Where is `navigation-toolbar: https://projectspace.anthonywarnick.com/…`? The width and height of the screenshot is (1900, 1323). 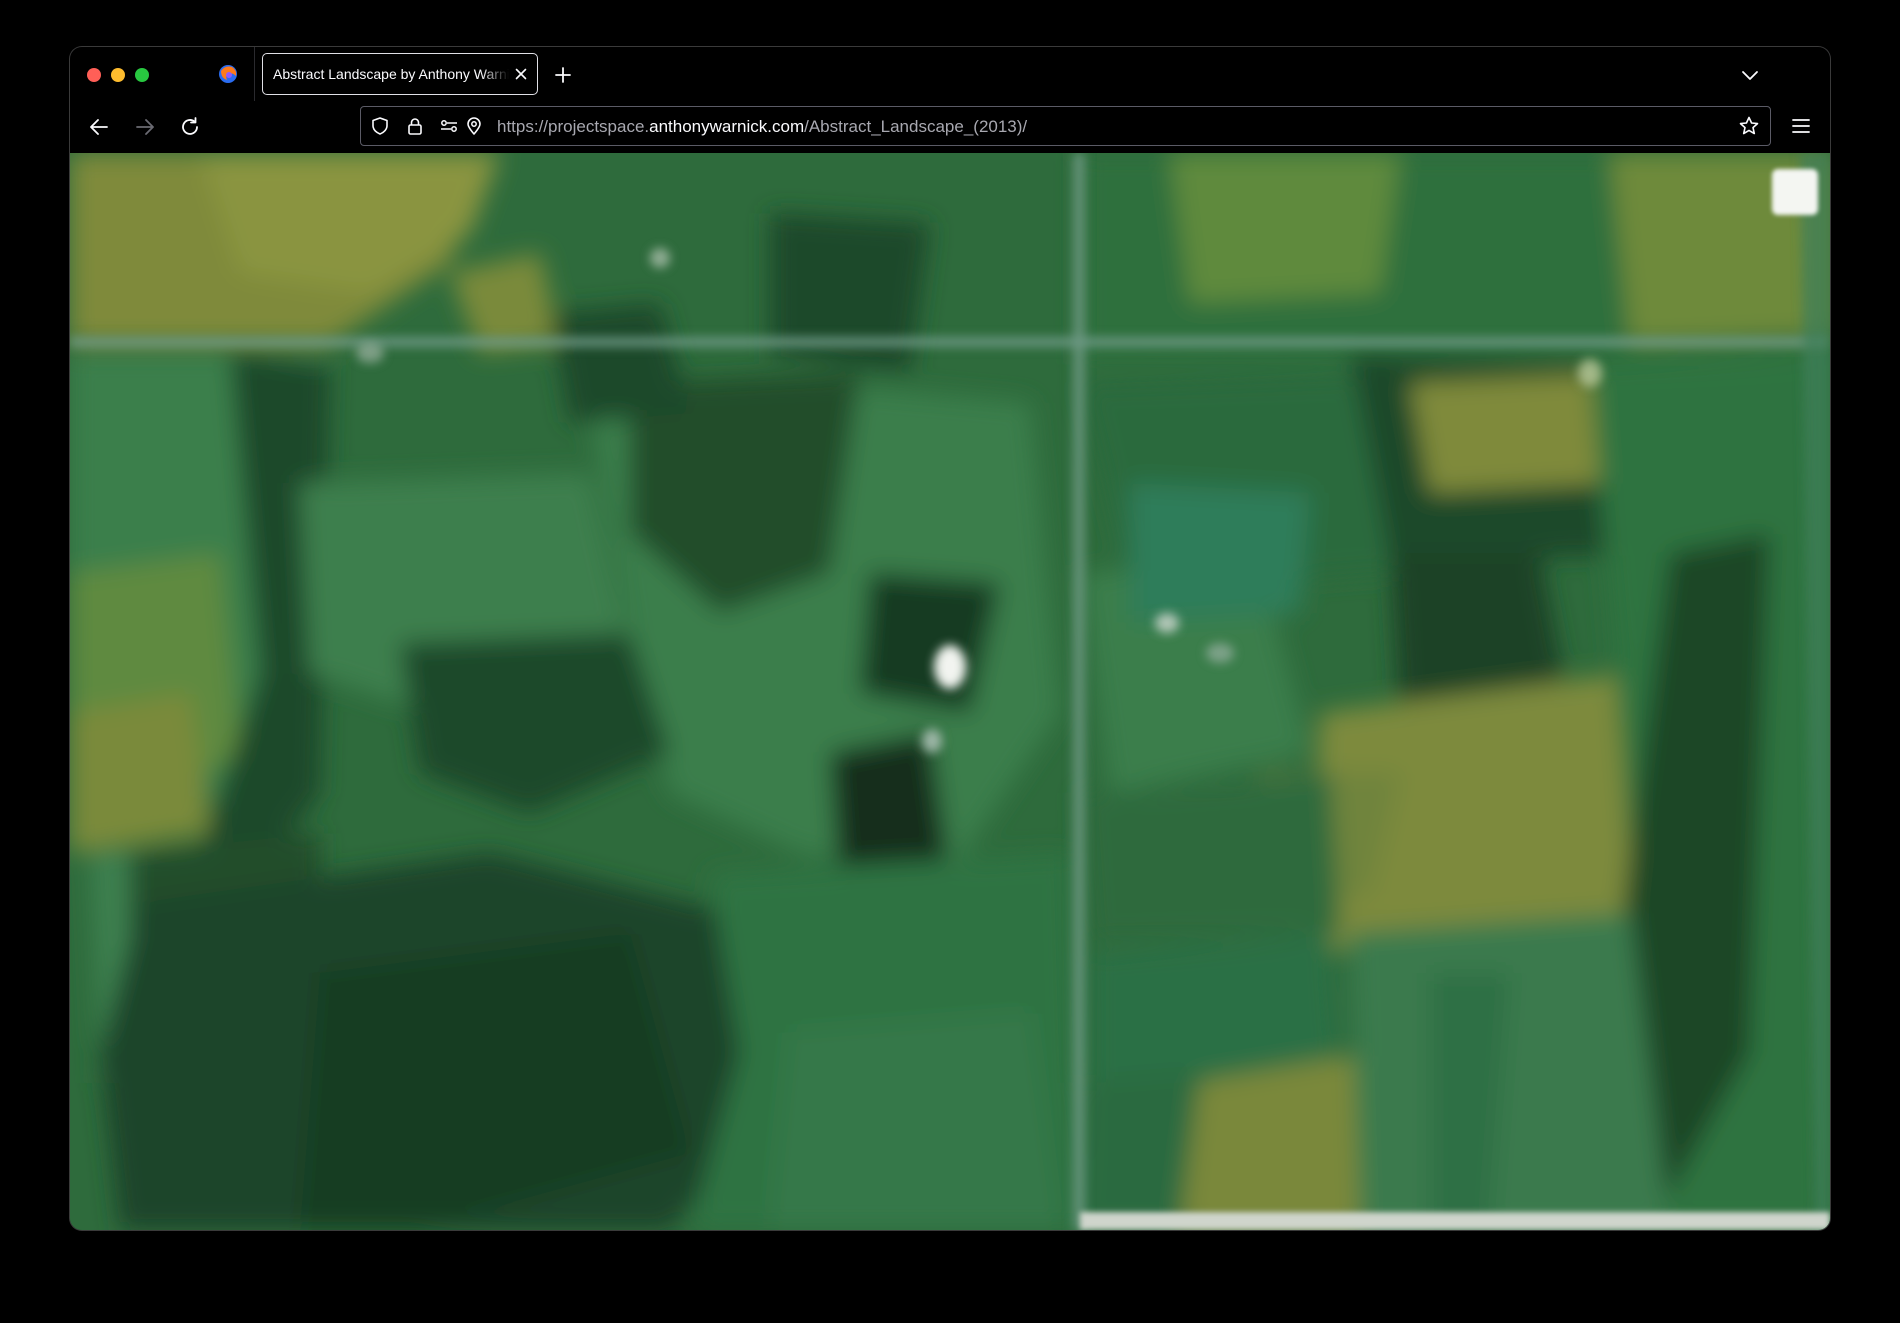
navigation-toolbar: https://projectspace.anthonywarnick.com/… is located at coordinates (950, 127).